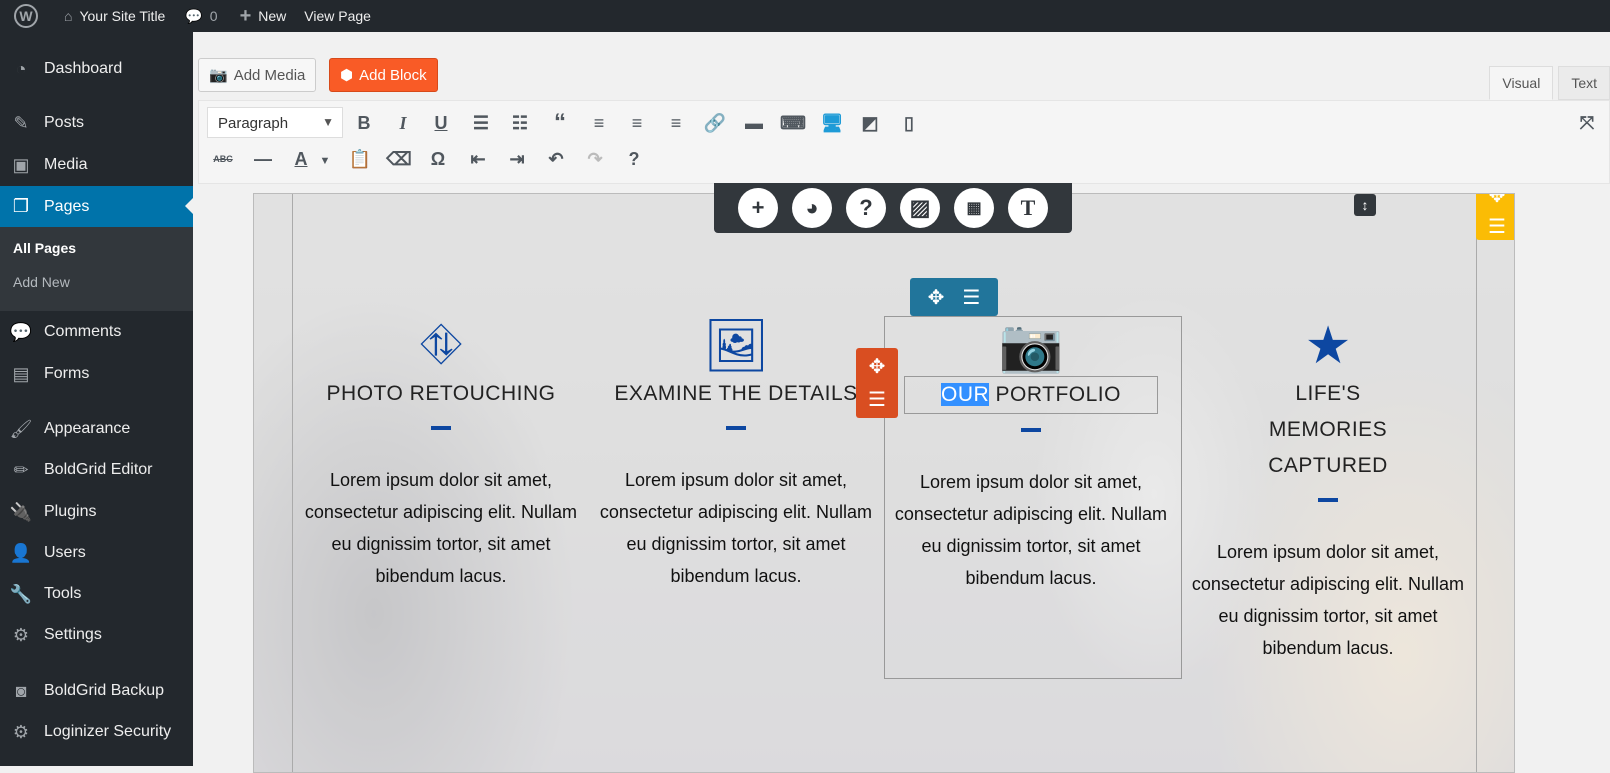  What do you see at coordinates (560, 123) in the screenshot?
I see `blockquote-icon: “` at bounding box center [560, 123].